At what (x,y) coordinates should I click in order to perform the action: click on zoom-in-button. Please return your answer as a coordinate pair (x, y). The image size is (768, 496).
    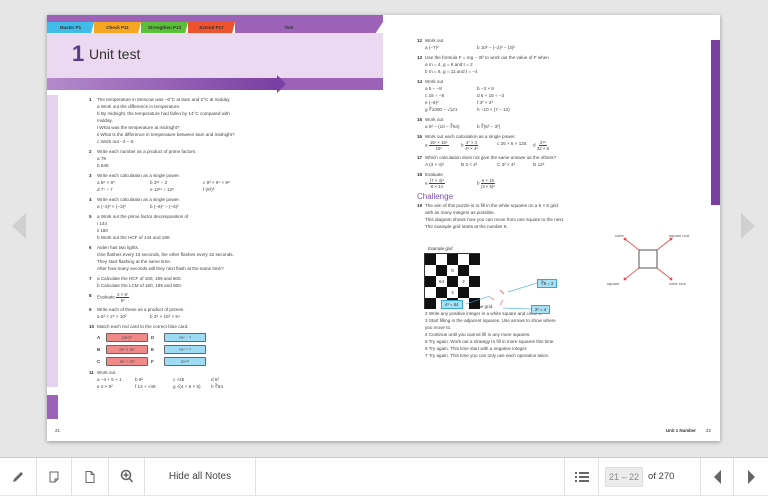
    Looking at the image, I should click on (127, 476).